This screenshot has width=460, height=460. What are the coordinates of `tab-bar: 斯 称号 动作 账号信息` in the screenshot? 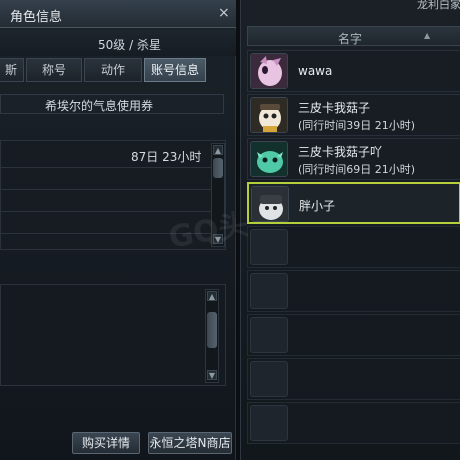 It's located at (118, 70).